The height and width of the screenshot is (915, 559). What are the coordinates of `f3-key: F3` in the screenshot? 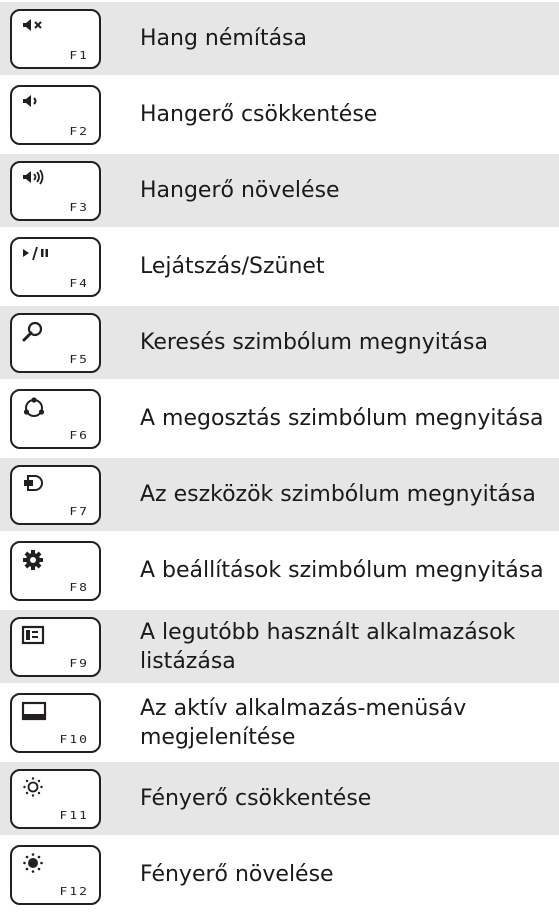 It's located at (55, 191).